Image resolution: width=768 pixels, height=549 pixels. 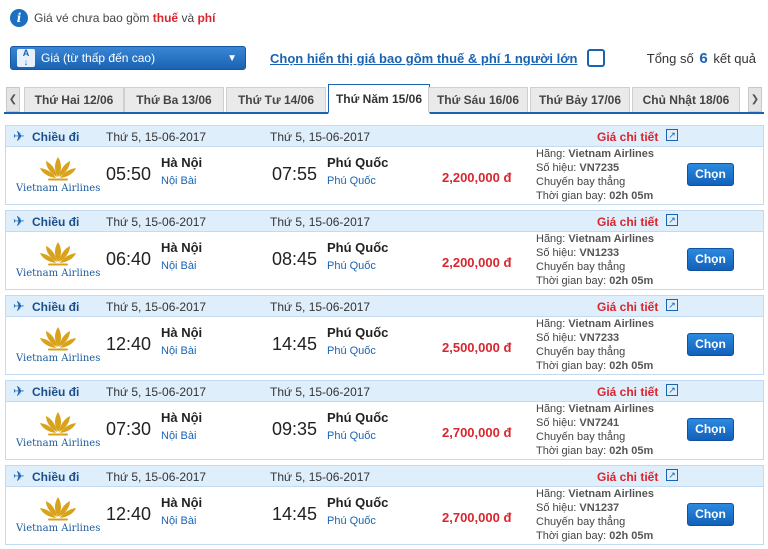 What do you see at coordinates (478, 99) in the screenshot?
I see `date-tab: Thứ Sáu 16/06` at bounding box center [478, 99].